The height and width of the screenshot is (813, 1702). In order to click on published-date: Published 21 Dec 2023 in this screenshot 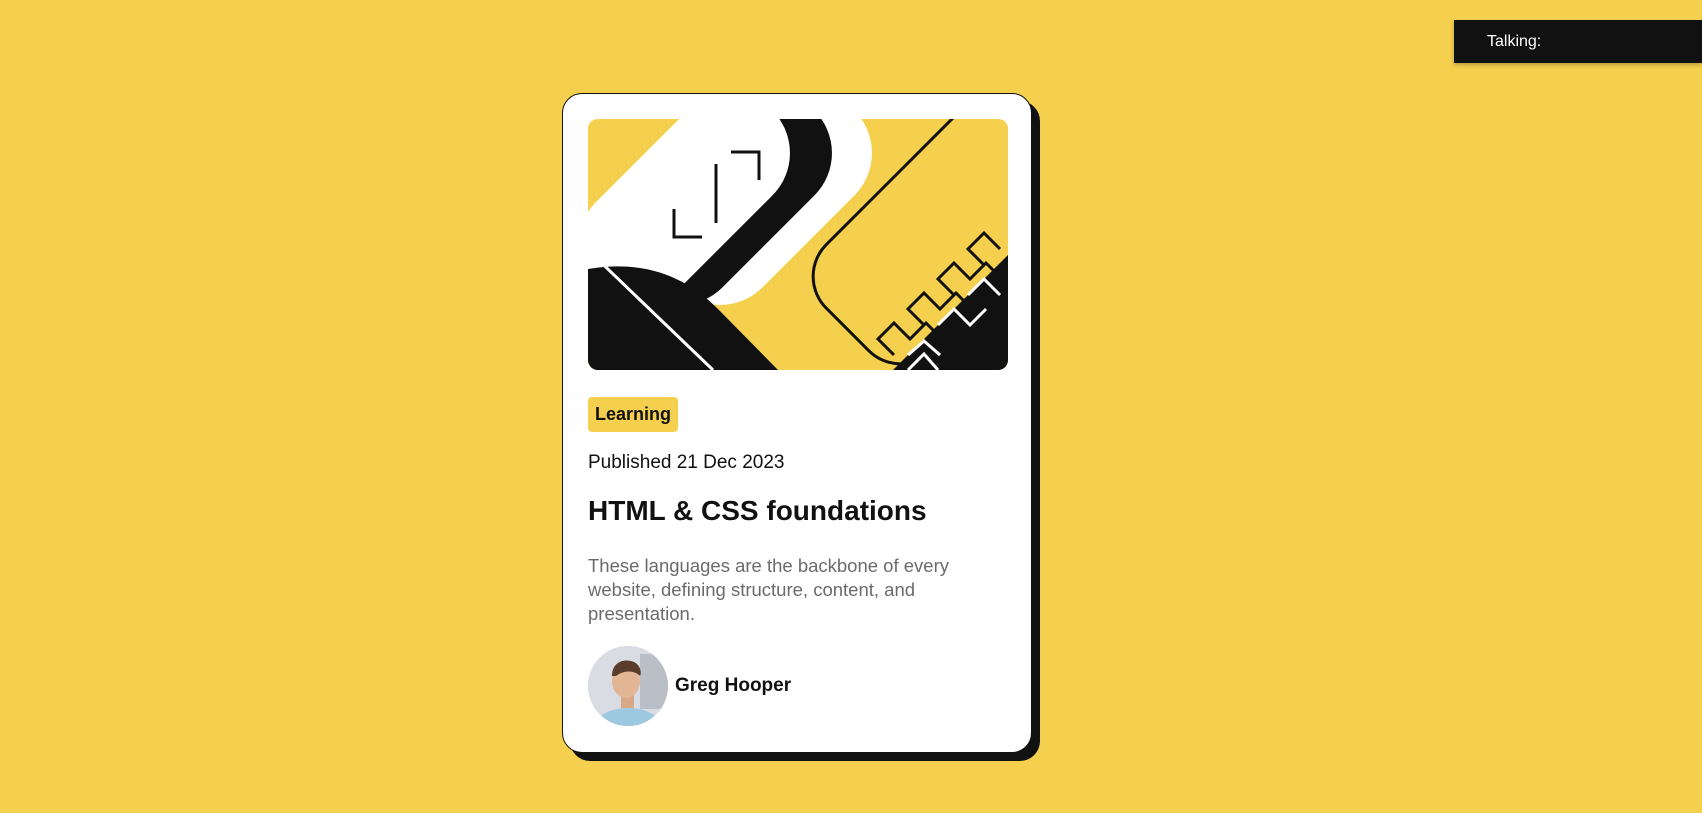, I will do `click(686, 462)`.